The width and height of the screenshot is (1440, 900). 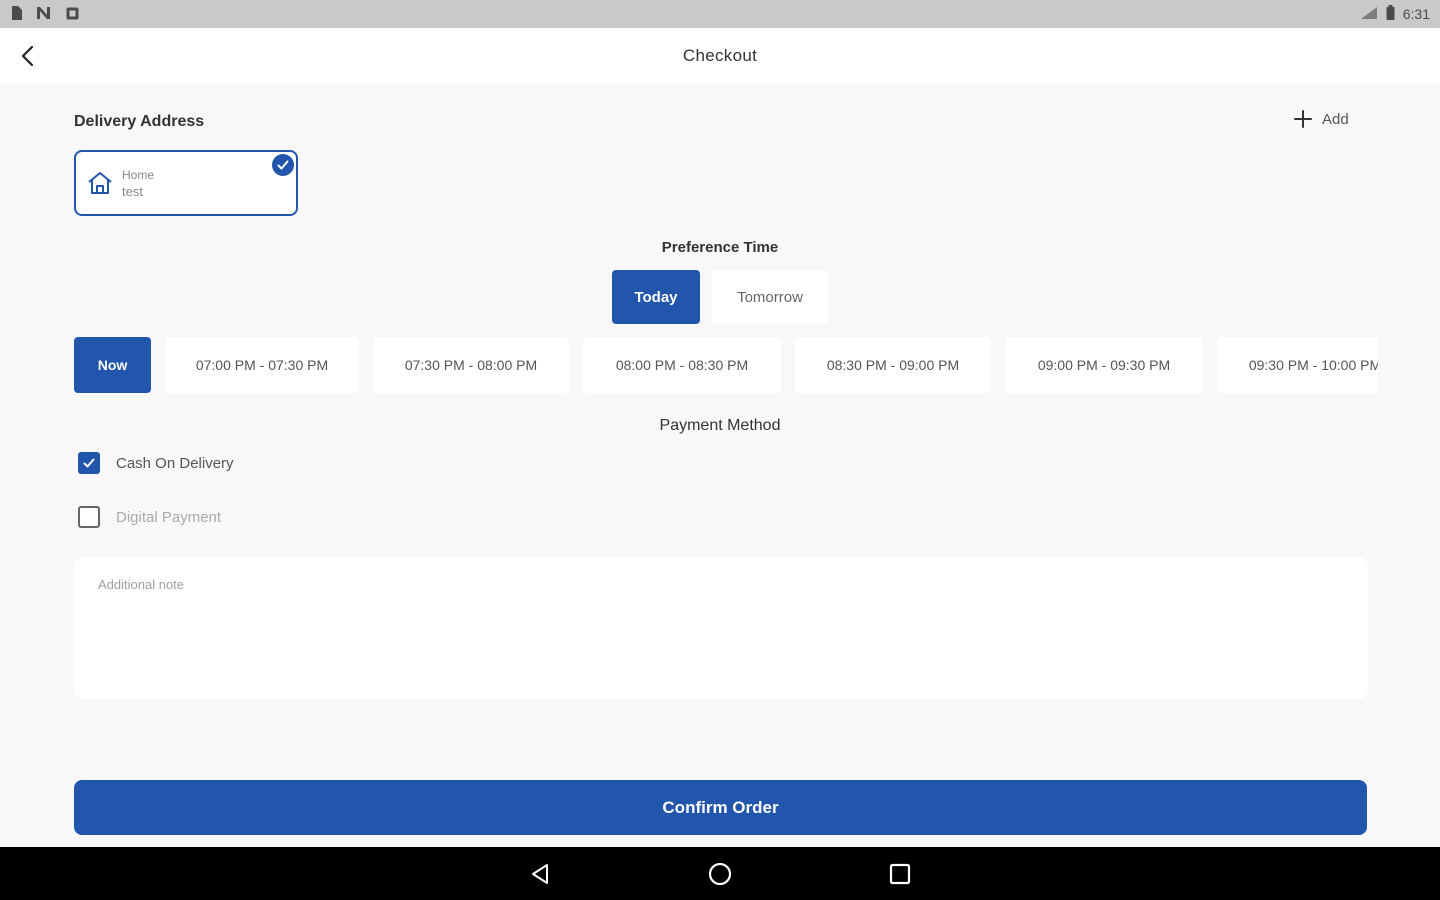 I want to click on additional-note-box, so click(x=721, y=628).